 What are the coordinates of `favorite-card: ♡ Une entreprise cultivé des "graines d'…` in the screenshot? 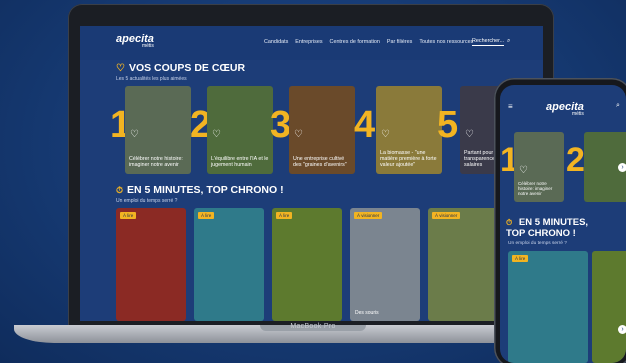 It's located at (322, 130).